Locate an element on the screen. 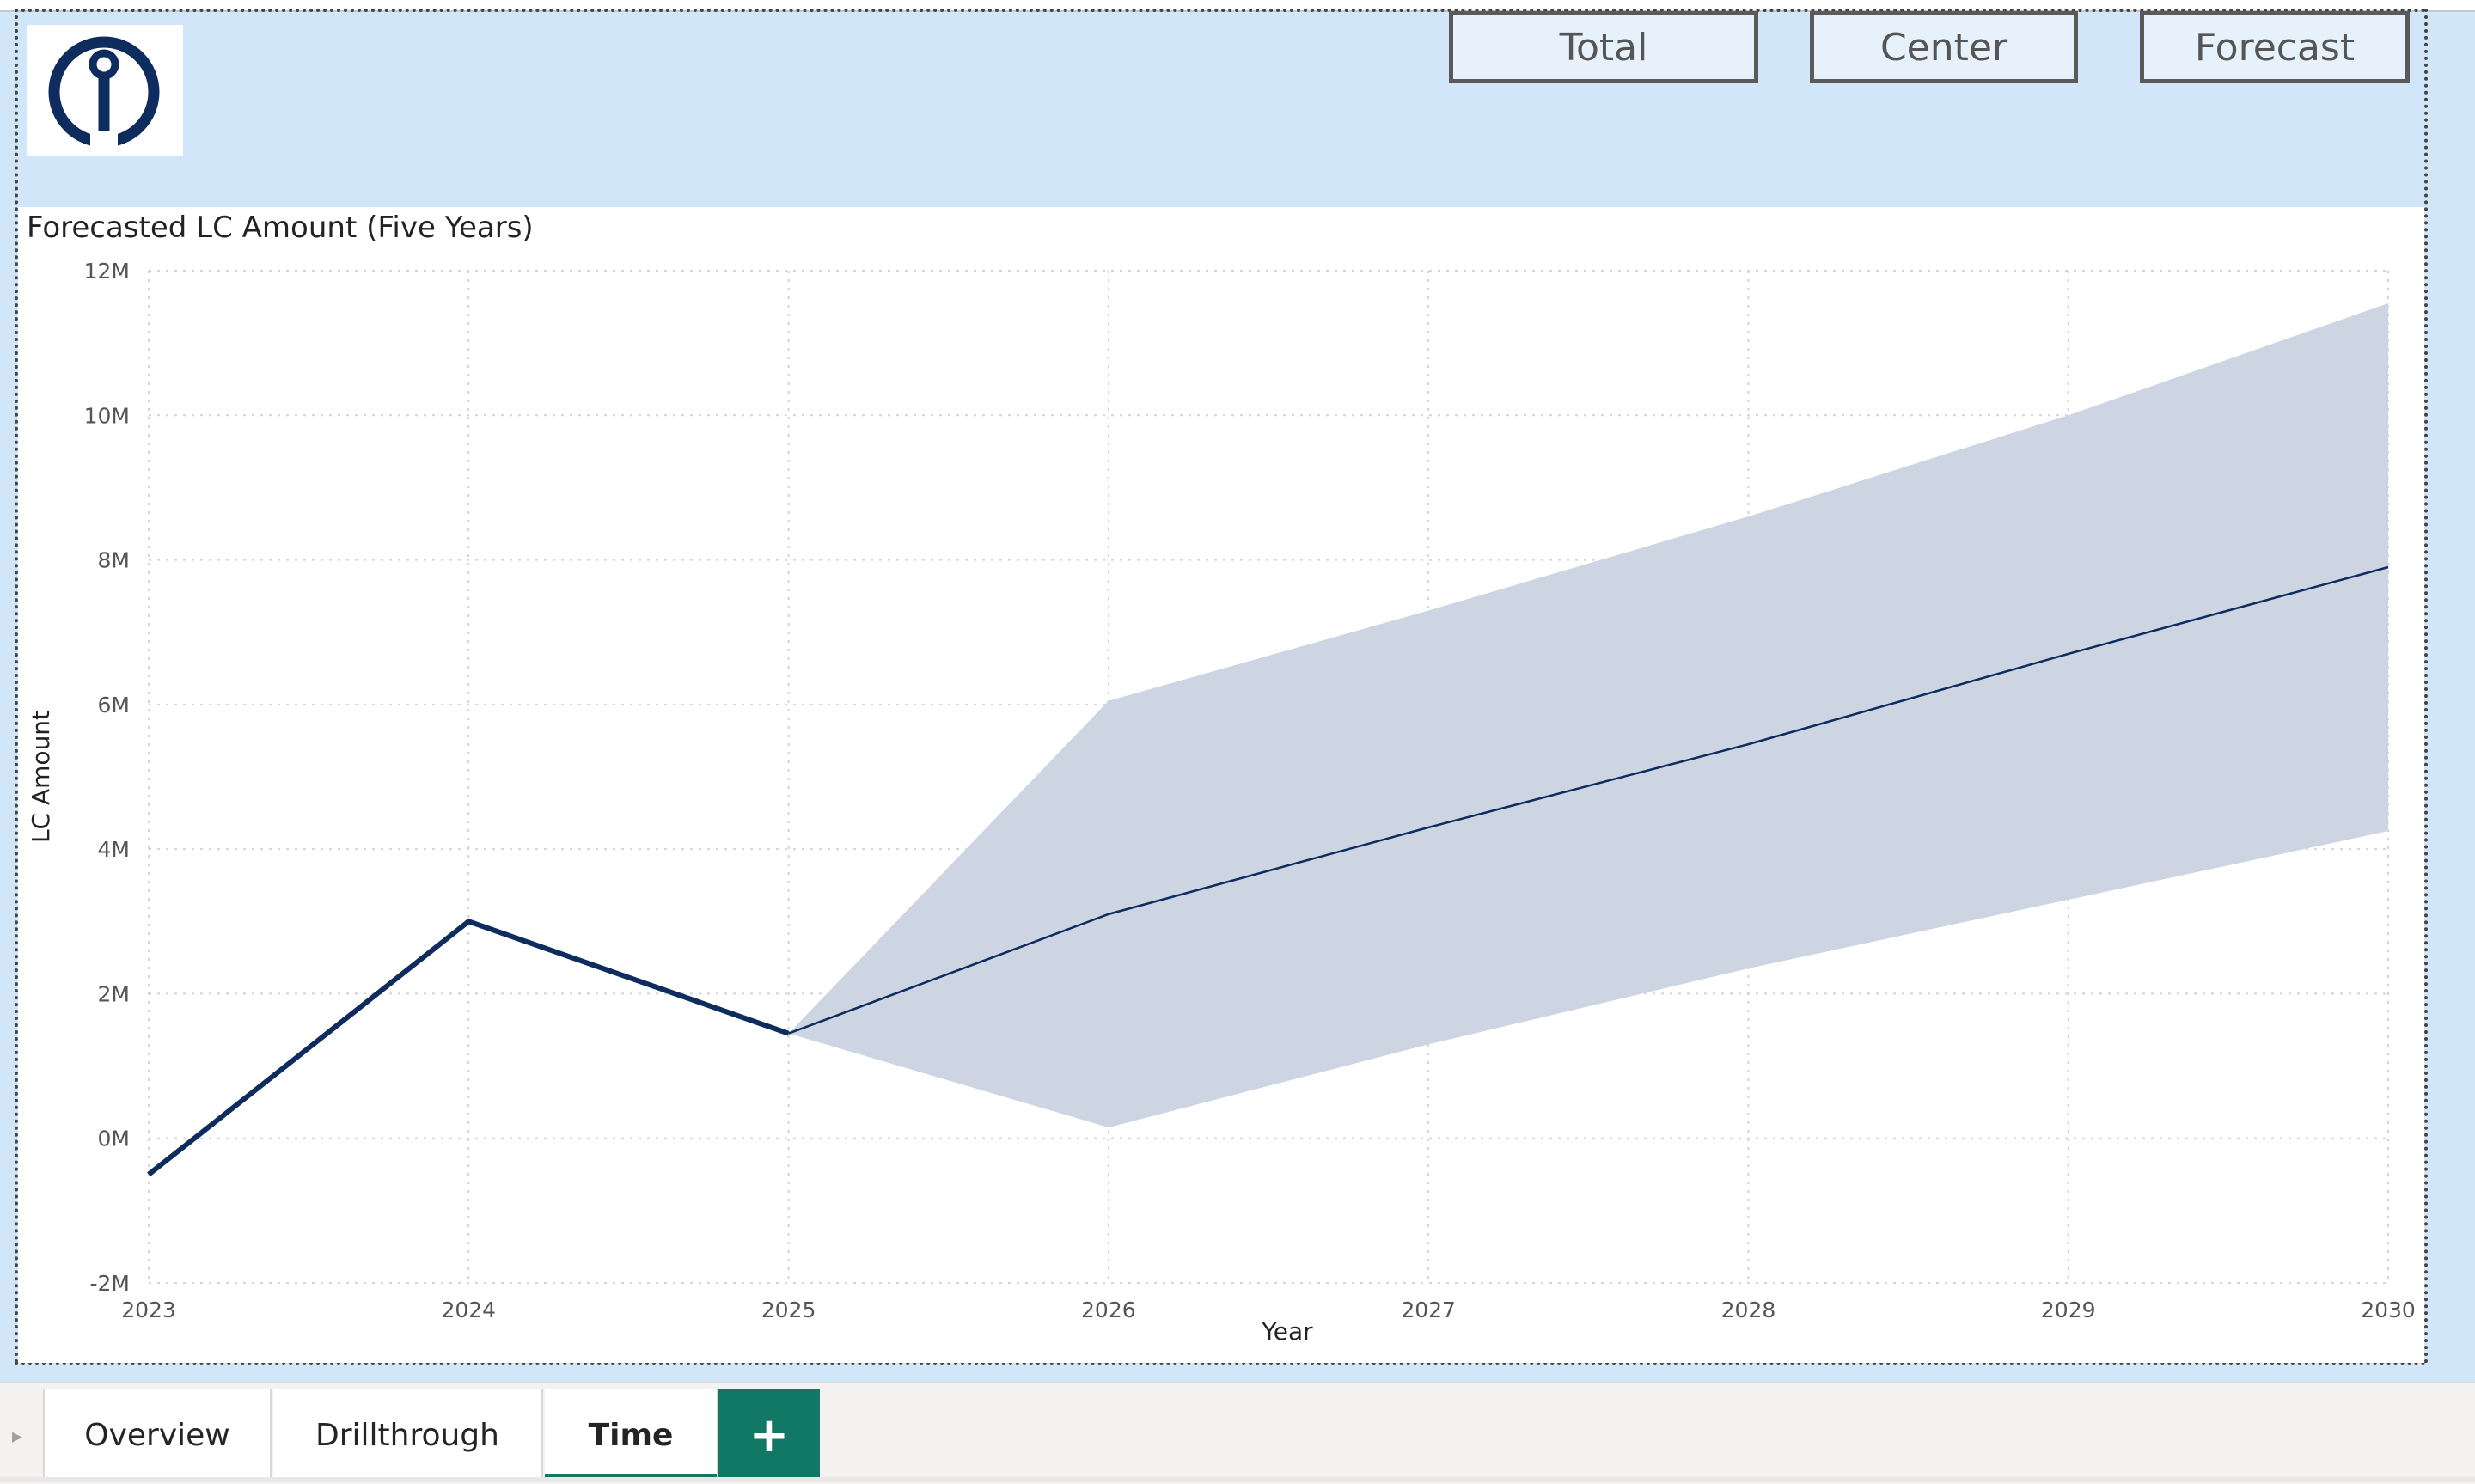 The image size is (2475, 1484). forecast-button: Forecast is located at coordinates (2275, 47).